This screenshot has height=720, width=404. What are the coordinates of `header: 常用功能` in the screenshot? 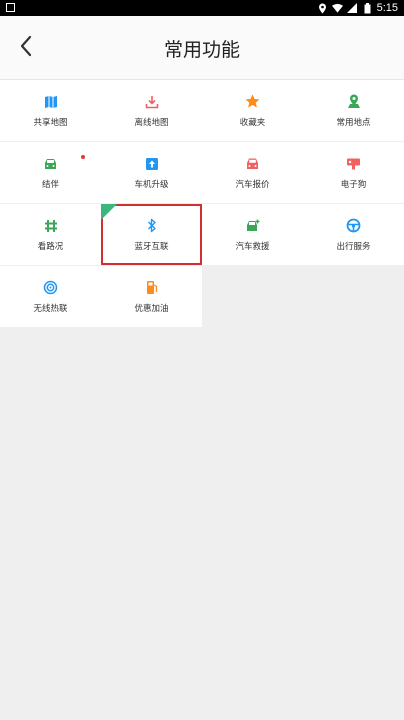 It's located at (202, 48).